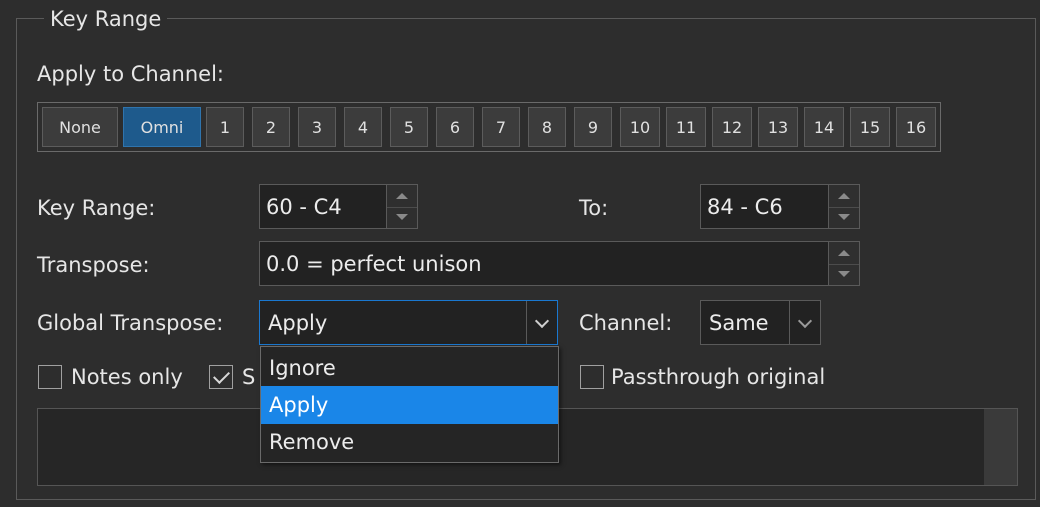  What do you see at coordinates (408, 322) in the screenshot?
I see `global-transpose-select: Apply` at bounding box center [408, 322].